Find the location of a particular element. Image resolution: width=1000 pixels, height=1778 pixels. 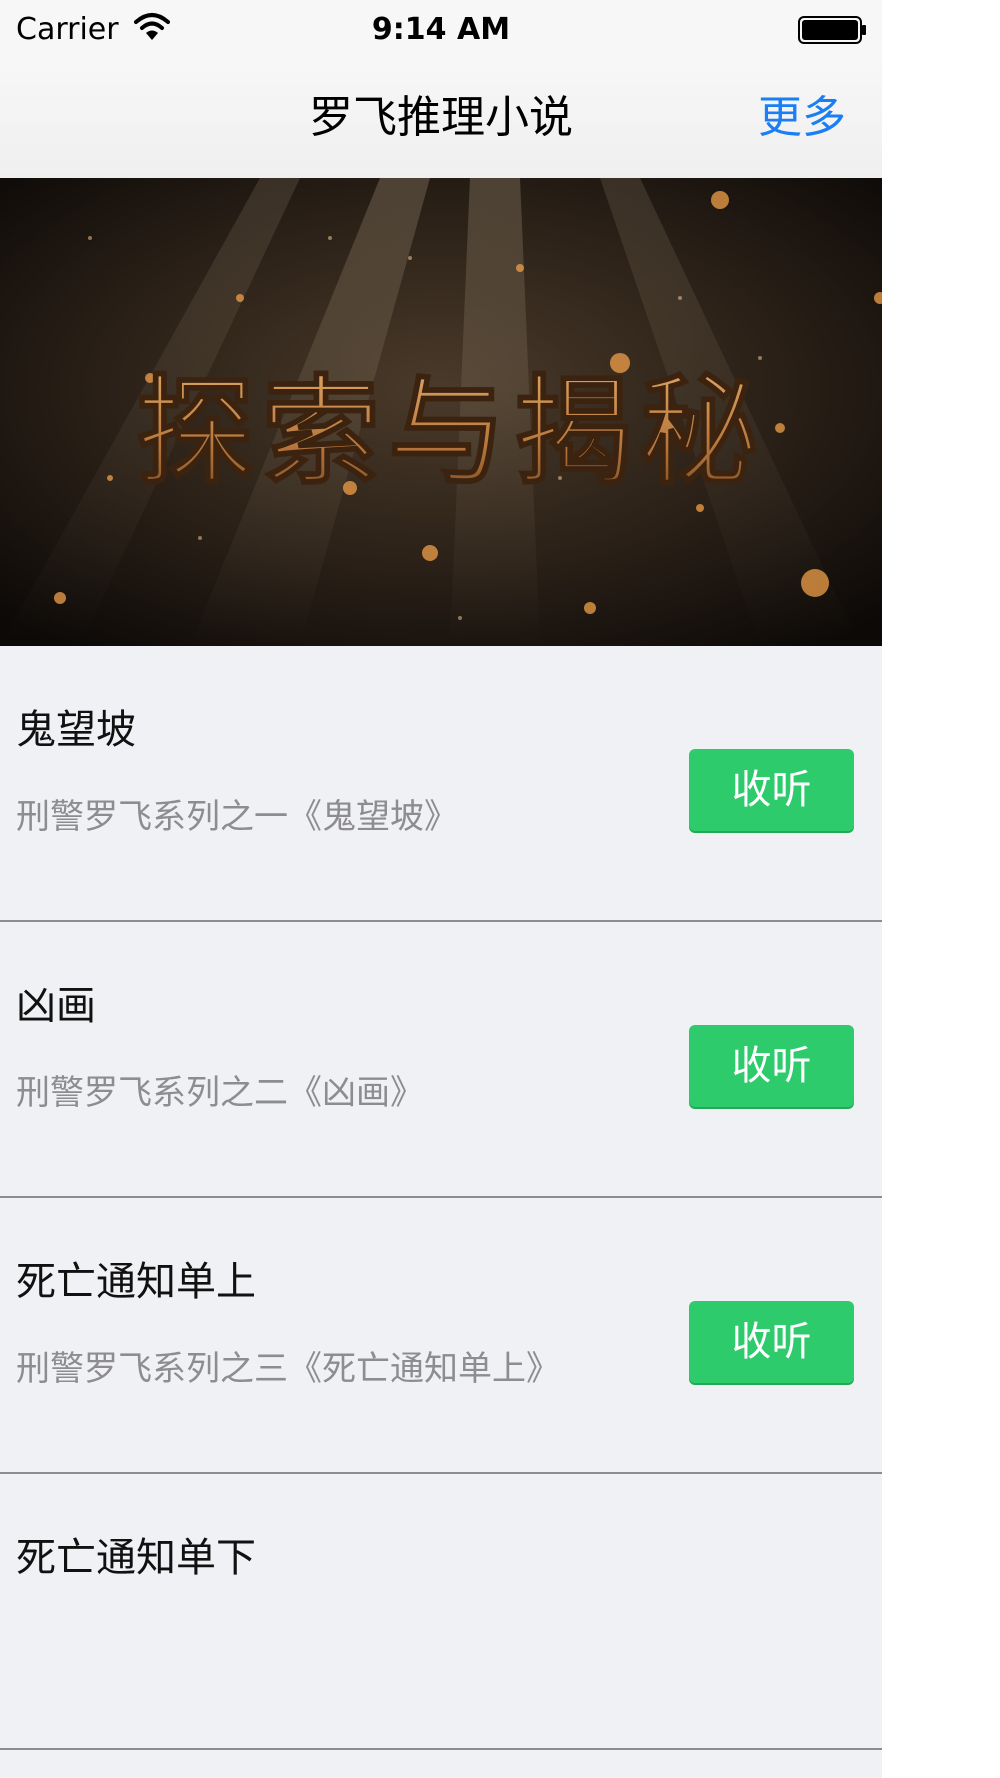

list-item: 鬼望坡 刑警罗飞系列之一《鬼望坡》 收听 is located at coordinates (441, 784).